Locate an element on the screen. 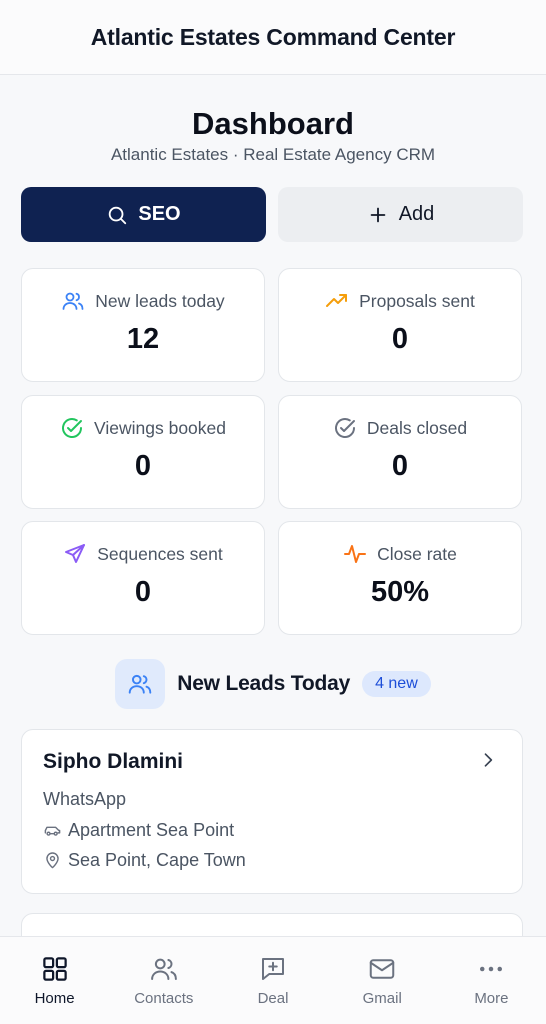  stat-card-close-rate: Close rate 50% is located at coordinates (400, 578).